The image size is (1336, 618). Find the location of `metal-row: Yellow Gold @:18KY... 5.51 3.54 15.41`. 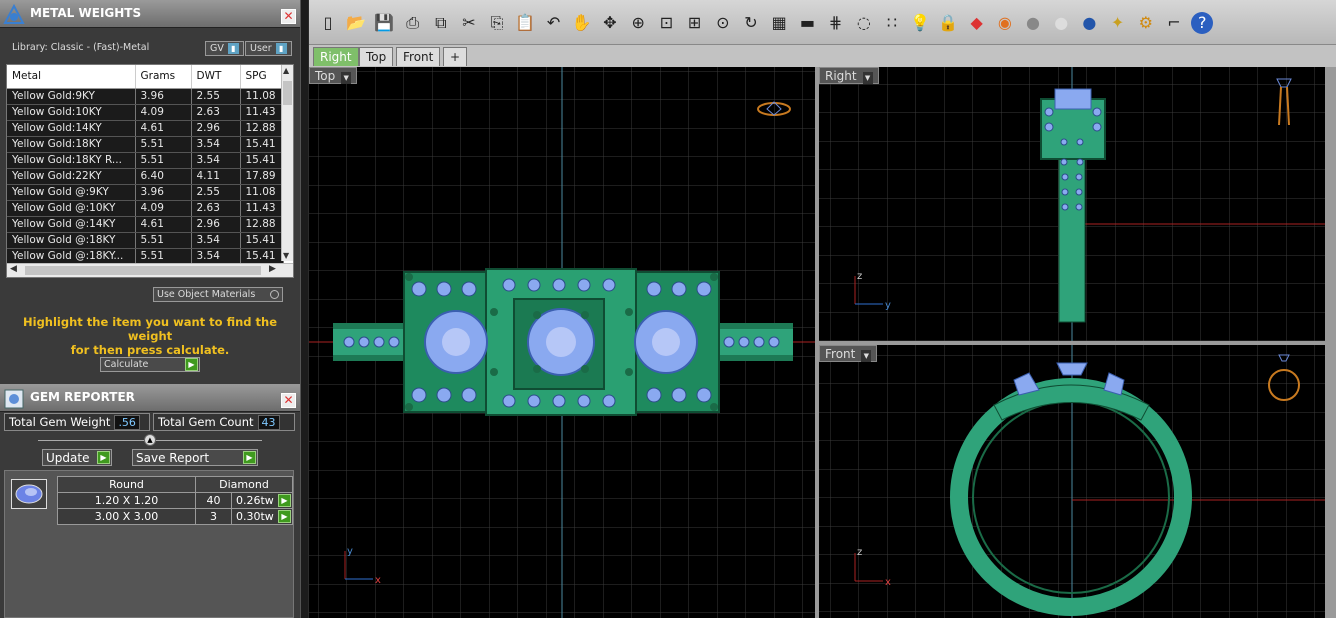

metal-row: Yellow Gold @:18KY... 5.51 3.54 15.41 is located at coordinates (145, 256).